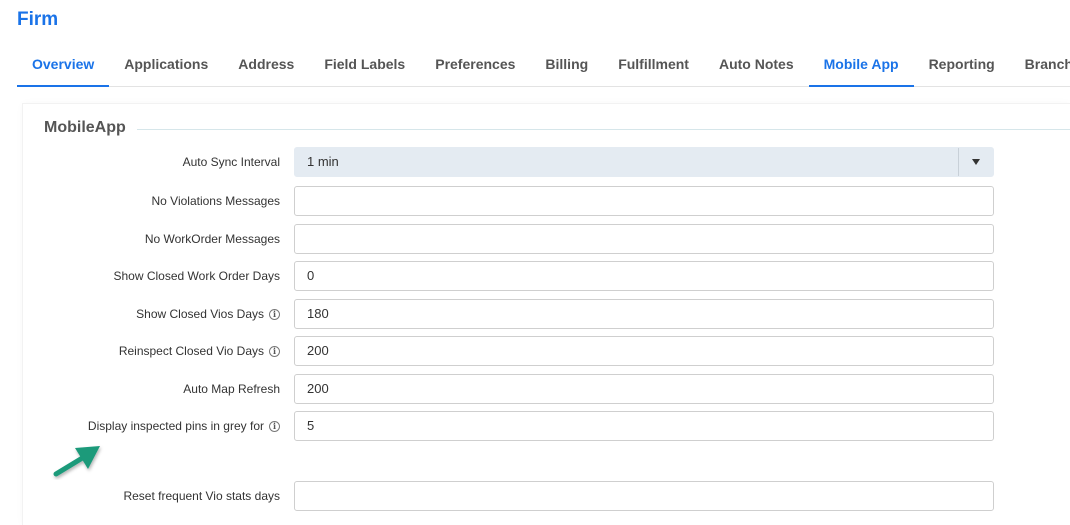 The image size is (1070, 525). I want to click on tab-fulfillment: Fulfillment, so click(653, 65).